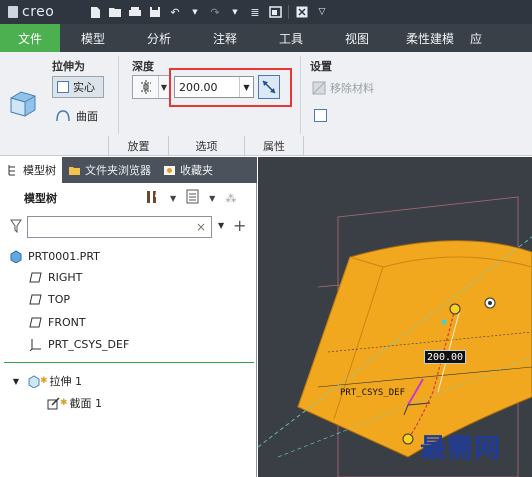 This screenshot has height=477, width=532. I want to click on tree-item-label: 拉伸 1, so click(66, 381).